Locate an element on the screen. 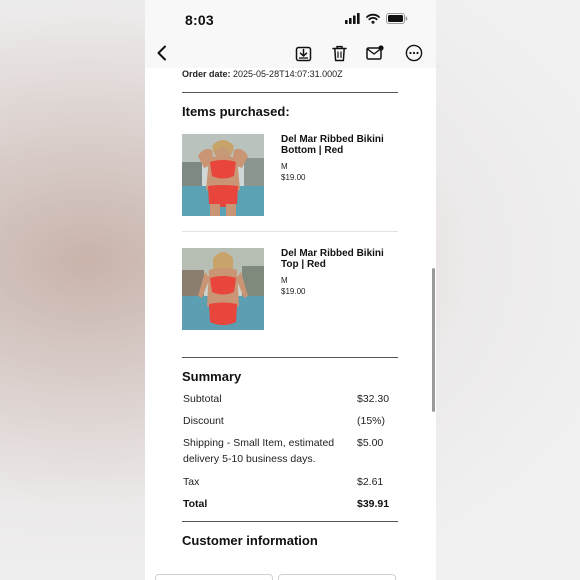  scrollbar is located at coordinates (433, 340).